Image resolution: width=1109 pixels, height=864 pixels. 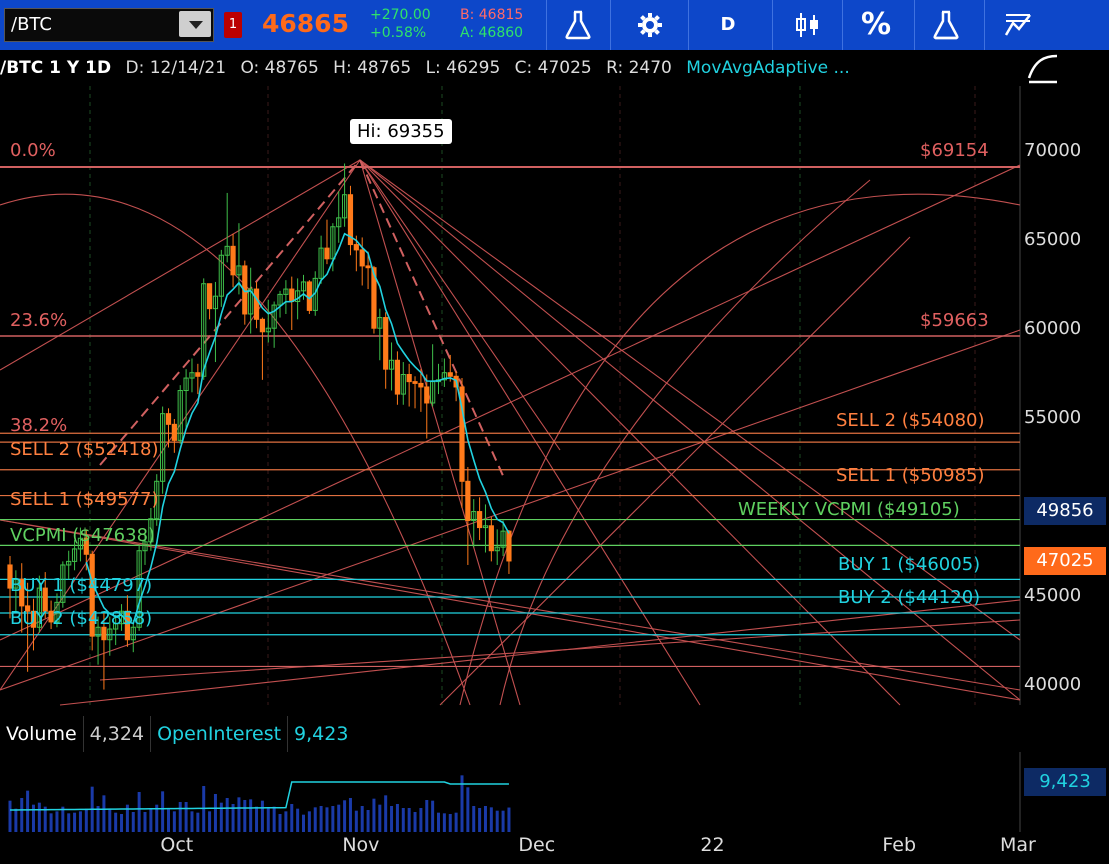 What do you see at coordinates (946, 25) in the screenshot?
I see `studies-flask-icon` at bounding box center [946, 25].